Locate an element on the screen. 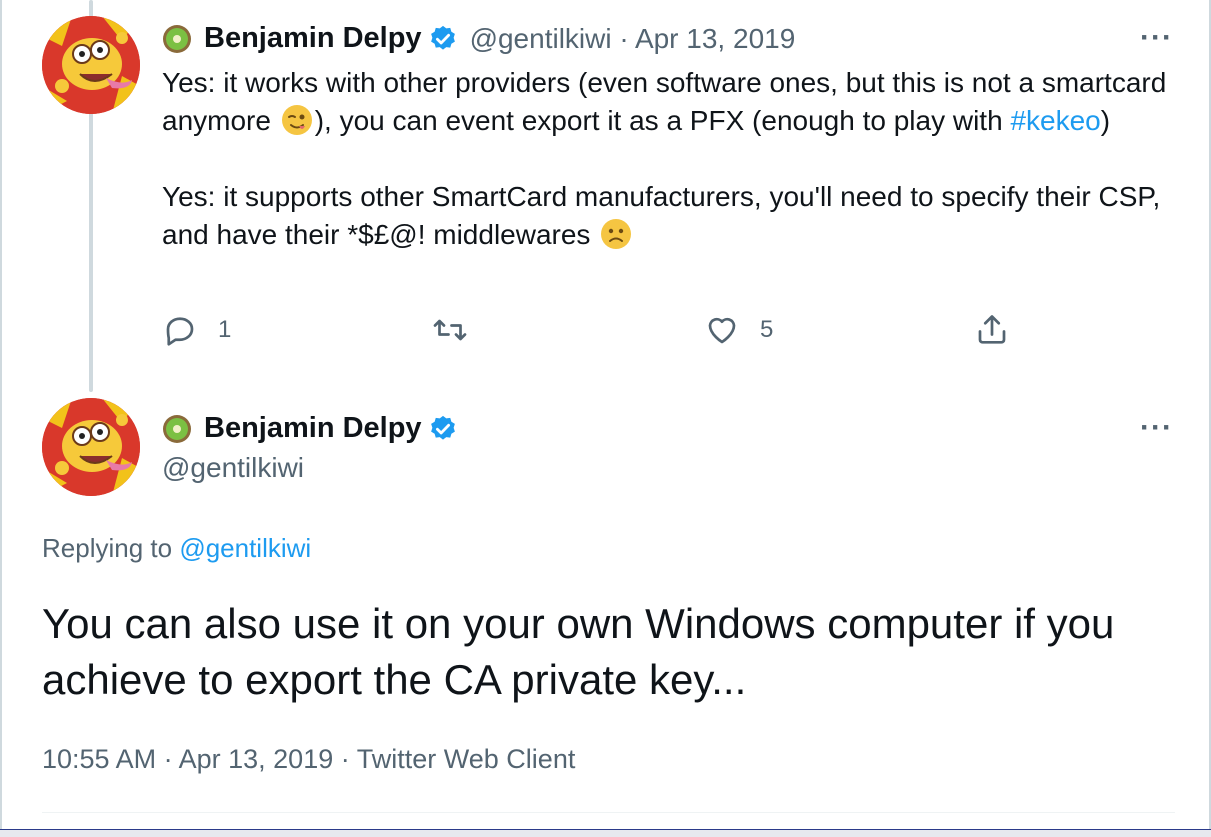 This screenshot has height=837, width=1211. text-segment: ) is located at coordinates (1105, 120).